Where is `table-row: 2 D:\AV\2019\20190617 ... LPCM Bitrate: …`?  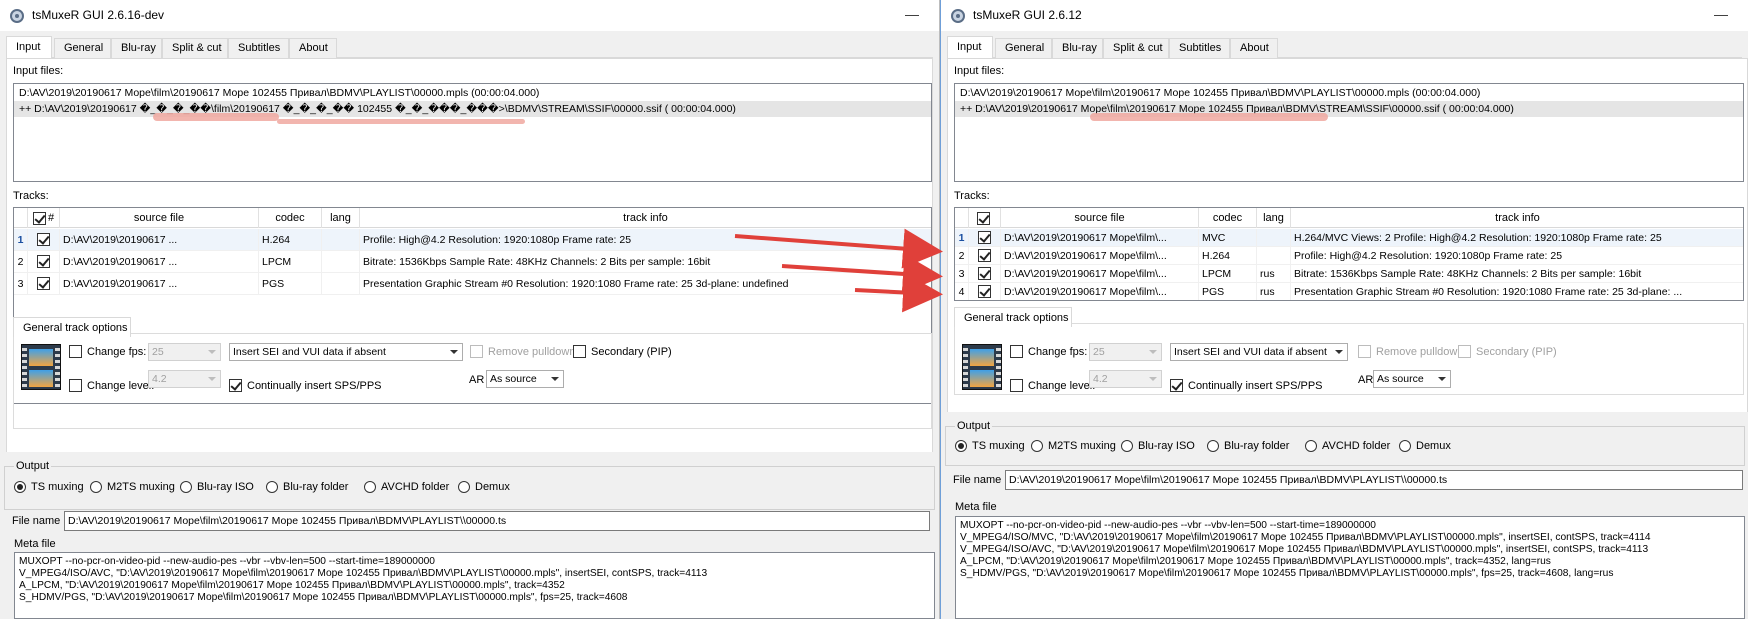
table-row: 2 D:\AV\2019\20190617 ... LPCM Bitrate: … is located at coordinates (472, 262).